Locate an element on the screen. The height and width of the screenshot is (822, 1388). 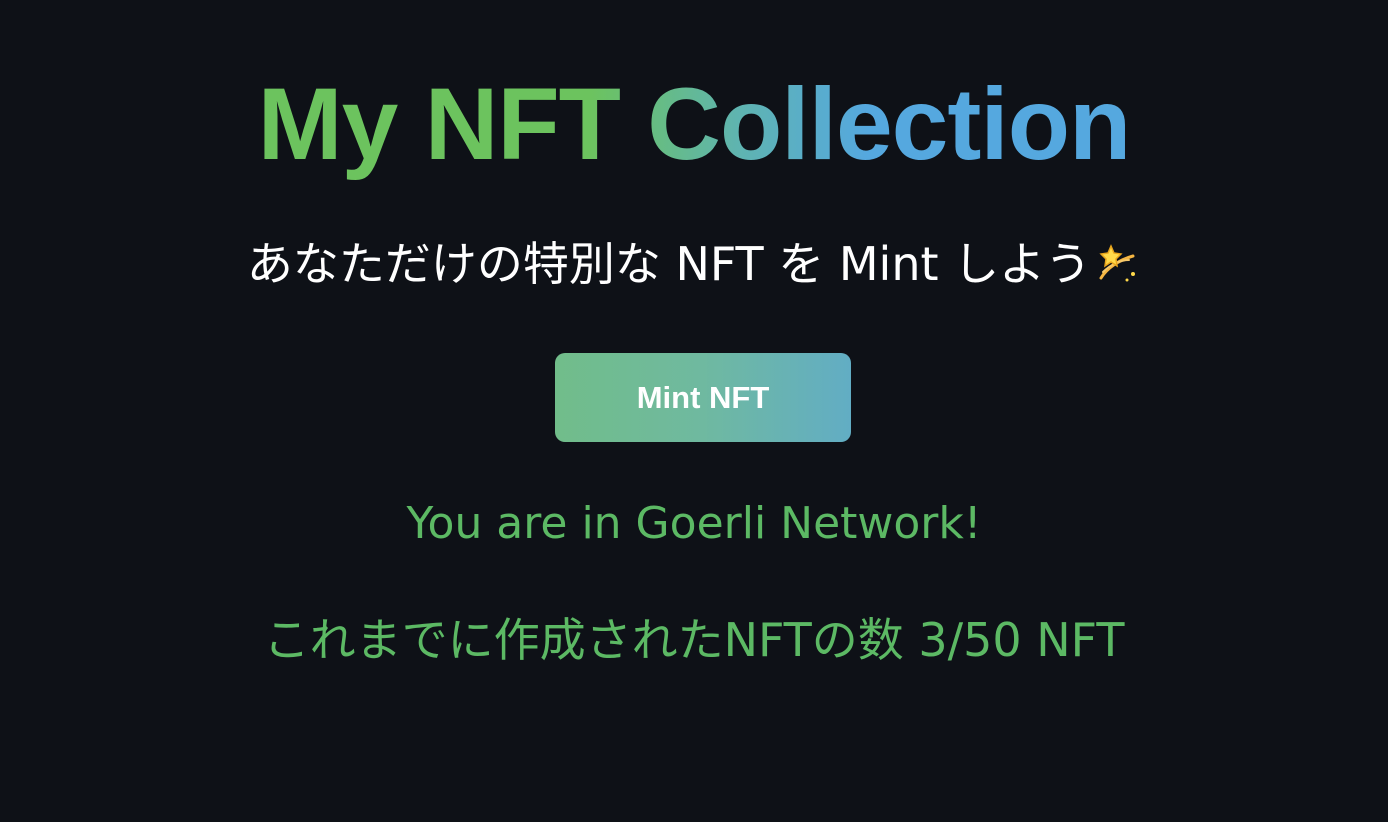
minted-count: これまでに作成されたNFTの数 3/50 NFT is located at coordinates (694, 640).